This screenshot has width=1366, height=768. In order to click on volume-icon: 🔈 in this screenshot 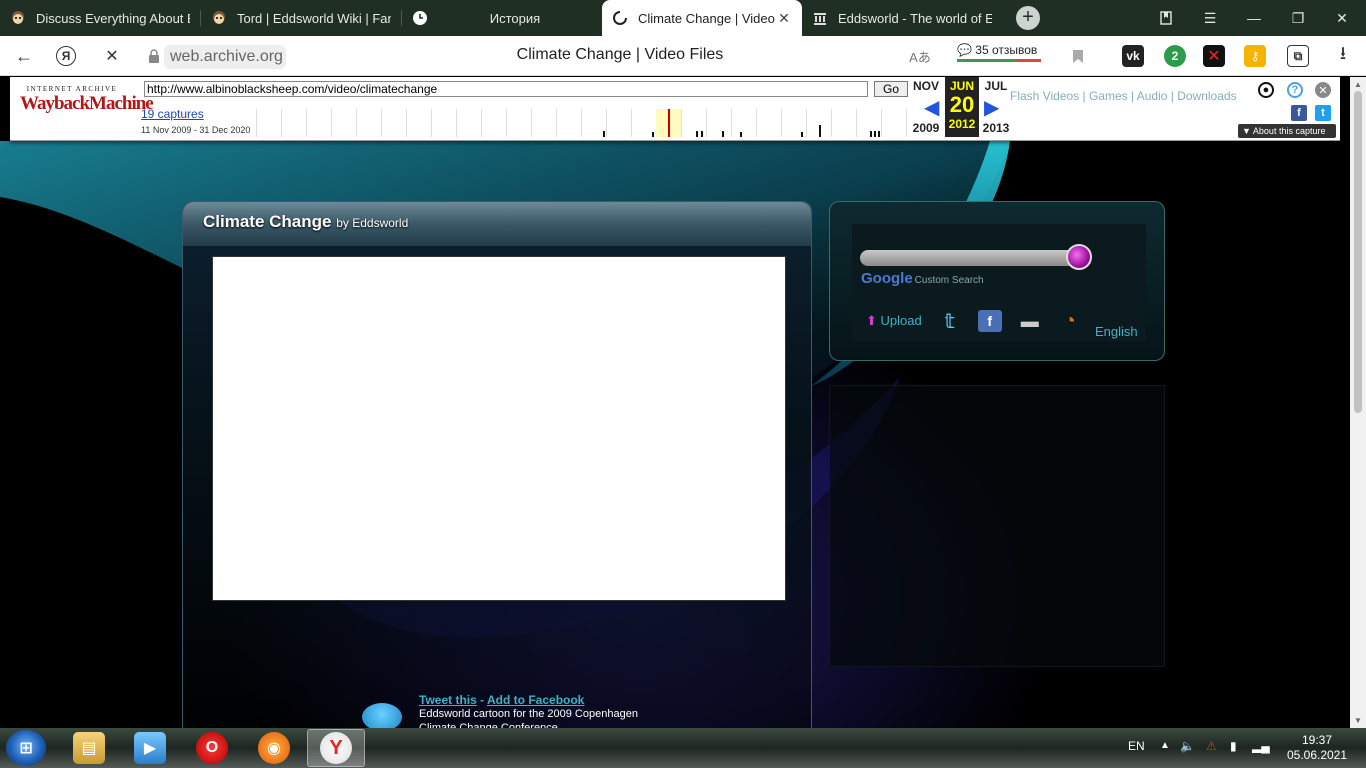, I will do `click(1187, 746)`.